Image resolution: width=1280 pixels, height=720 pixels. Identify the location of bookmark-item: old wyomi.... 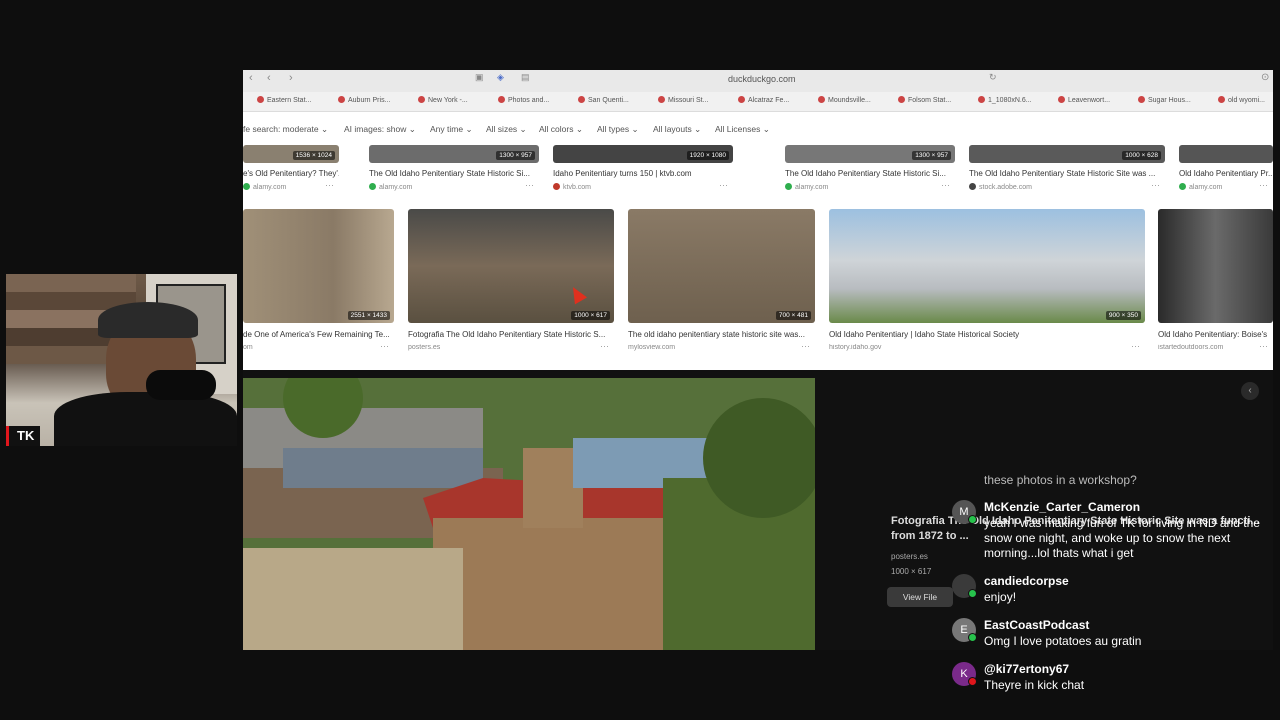
(1241, 100).